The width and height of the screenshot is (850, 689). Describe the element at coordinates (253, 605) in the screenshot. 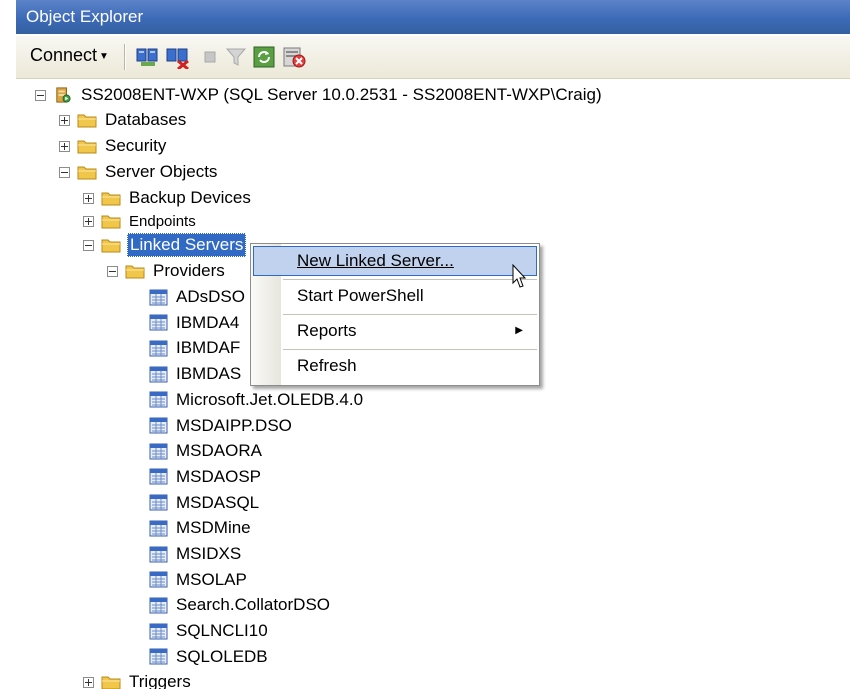

I see `provider-label: Search.CollatorDSO` at that location.